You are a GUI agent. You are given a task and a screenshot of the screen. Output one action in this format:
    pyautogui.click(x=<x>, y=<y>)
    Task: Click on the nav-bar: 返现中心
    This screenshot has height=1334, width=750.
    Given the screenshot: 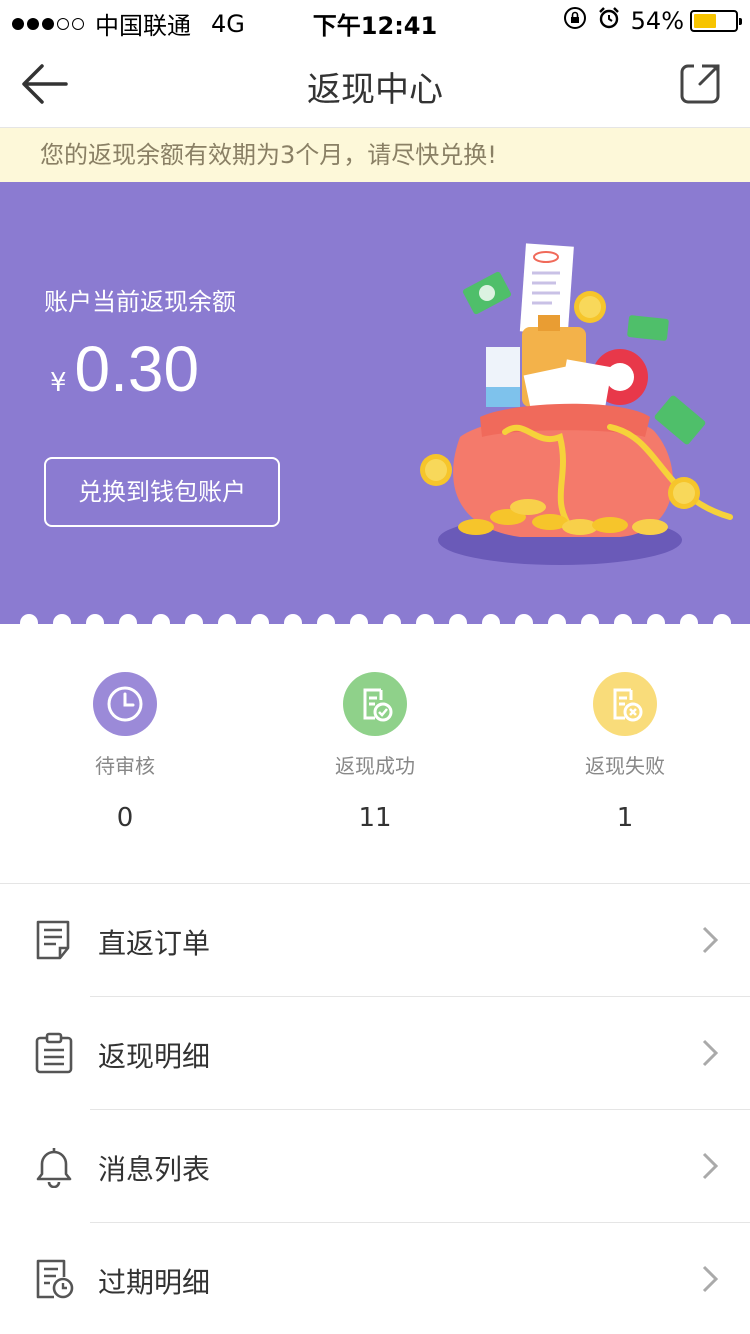 What is the action you would take?
    pyautogui.click(x=375, y=84)
    